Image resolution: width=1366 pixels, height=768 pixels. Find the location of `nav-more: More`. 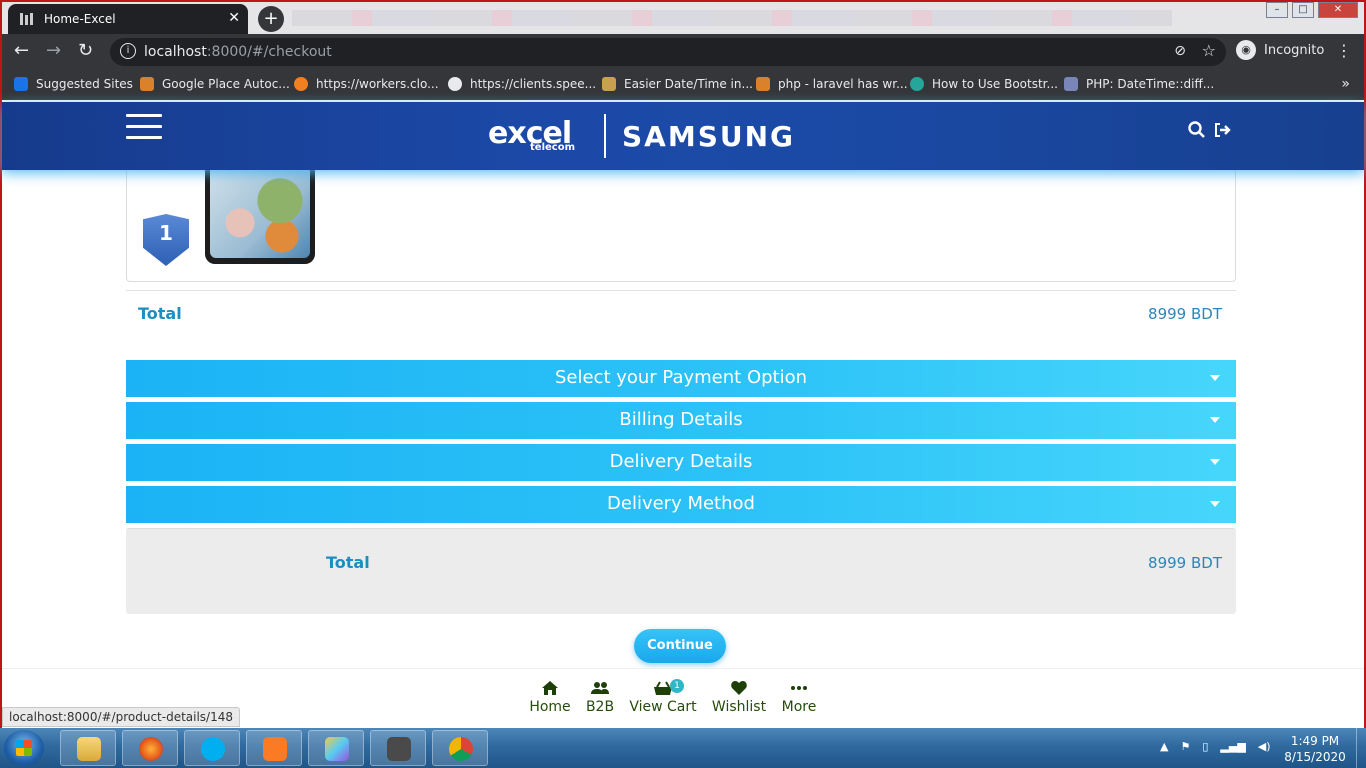

nav-more: More is located at coordinates (799, 698).